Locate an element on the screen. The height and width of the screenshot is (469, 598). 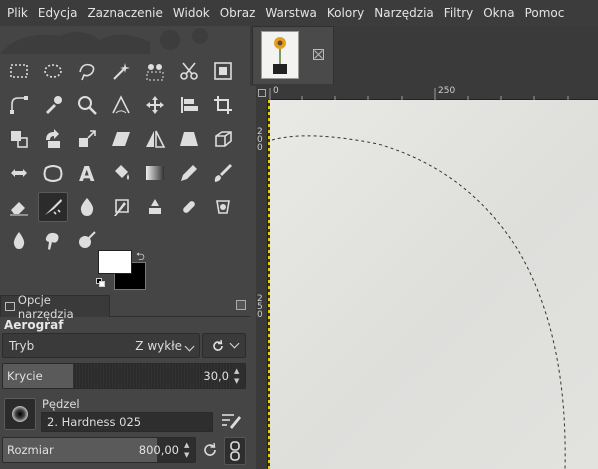
3d-transform-icon is located at coordinates (223, 139).